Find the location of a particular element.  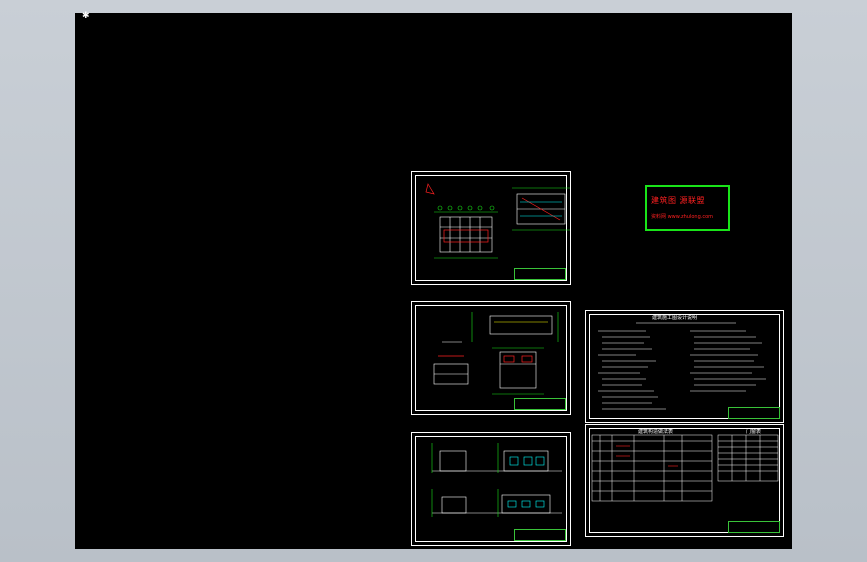

schedule-sheet: 建筑构造做法表 门窗表 is located at coordinates (684, 480).